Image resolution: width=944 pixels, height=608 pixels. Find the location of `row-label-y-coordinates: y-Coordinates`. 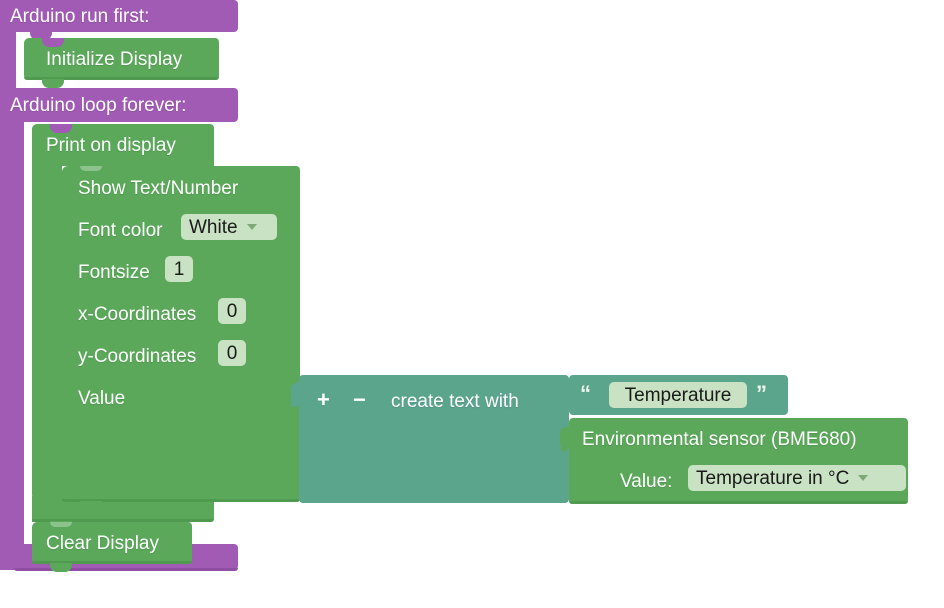

row-label-y-coordinates: y-Coordinates is located at coordinates (137, 356).